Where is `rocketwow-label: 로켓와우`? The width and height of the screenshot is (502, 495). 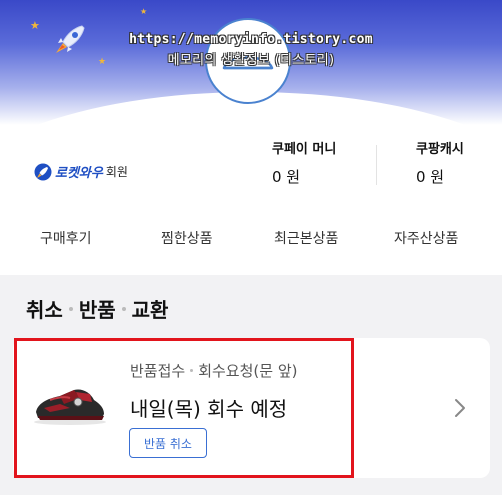 rocketwow-label: 로켓와우 is located at coordinates (79, 173).